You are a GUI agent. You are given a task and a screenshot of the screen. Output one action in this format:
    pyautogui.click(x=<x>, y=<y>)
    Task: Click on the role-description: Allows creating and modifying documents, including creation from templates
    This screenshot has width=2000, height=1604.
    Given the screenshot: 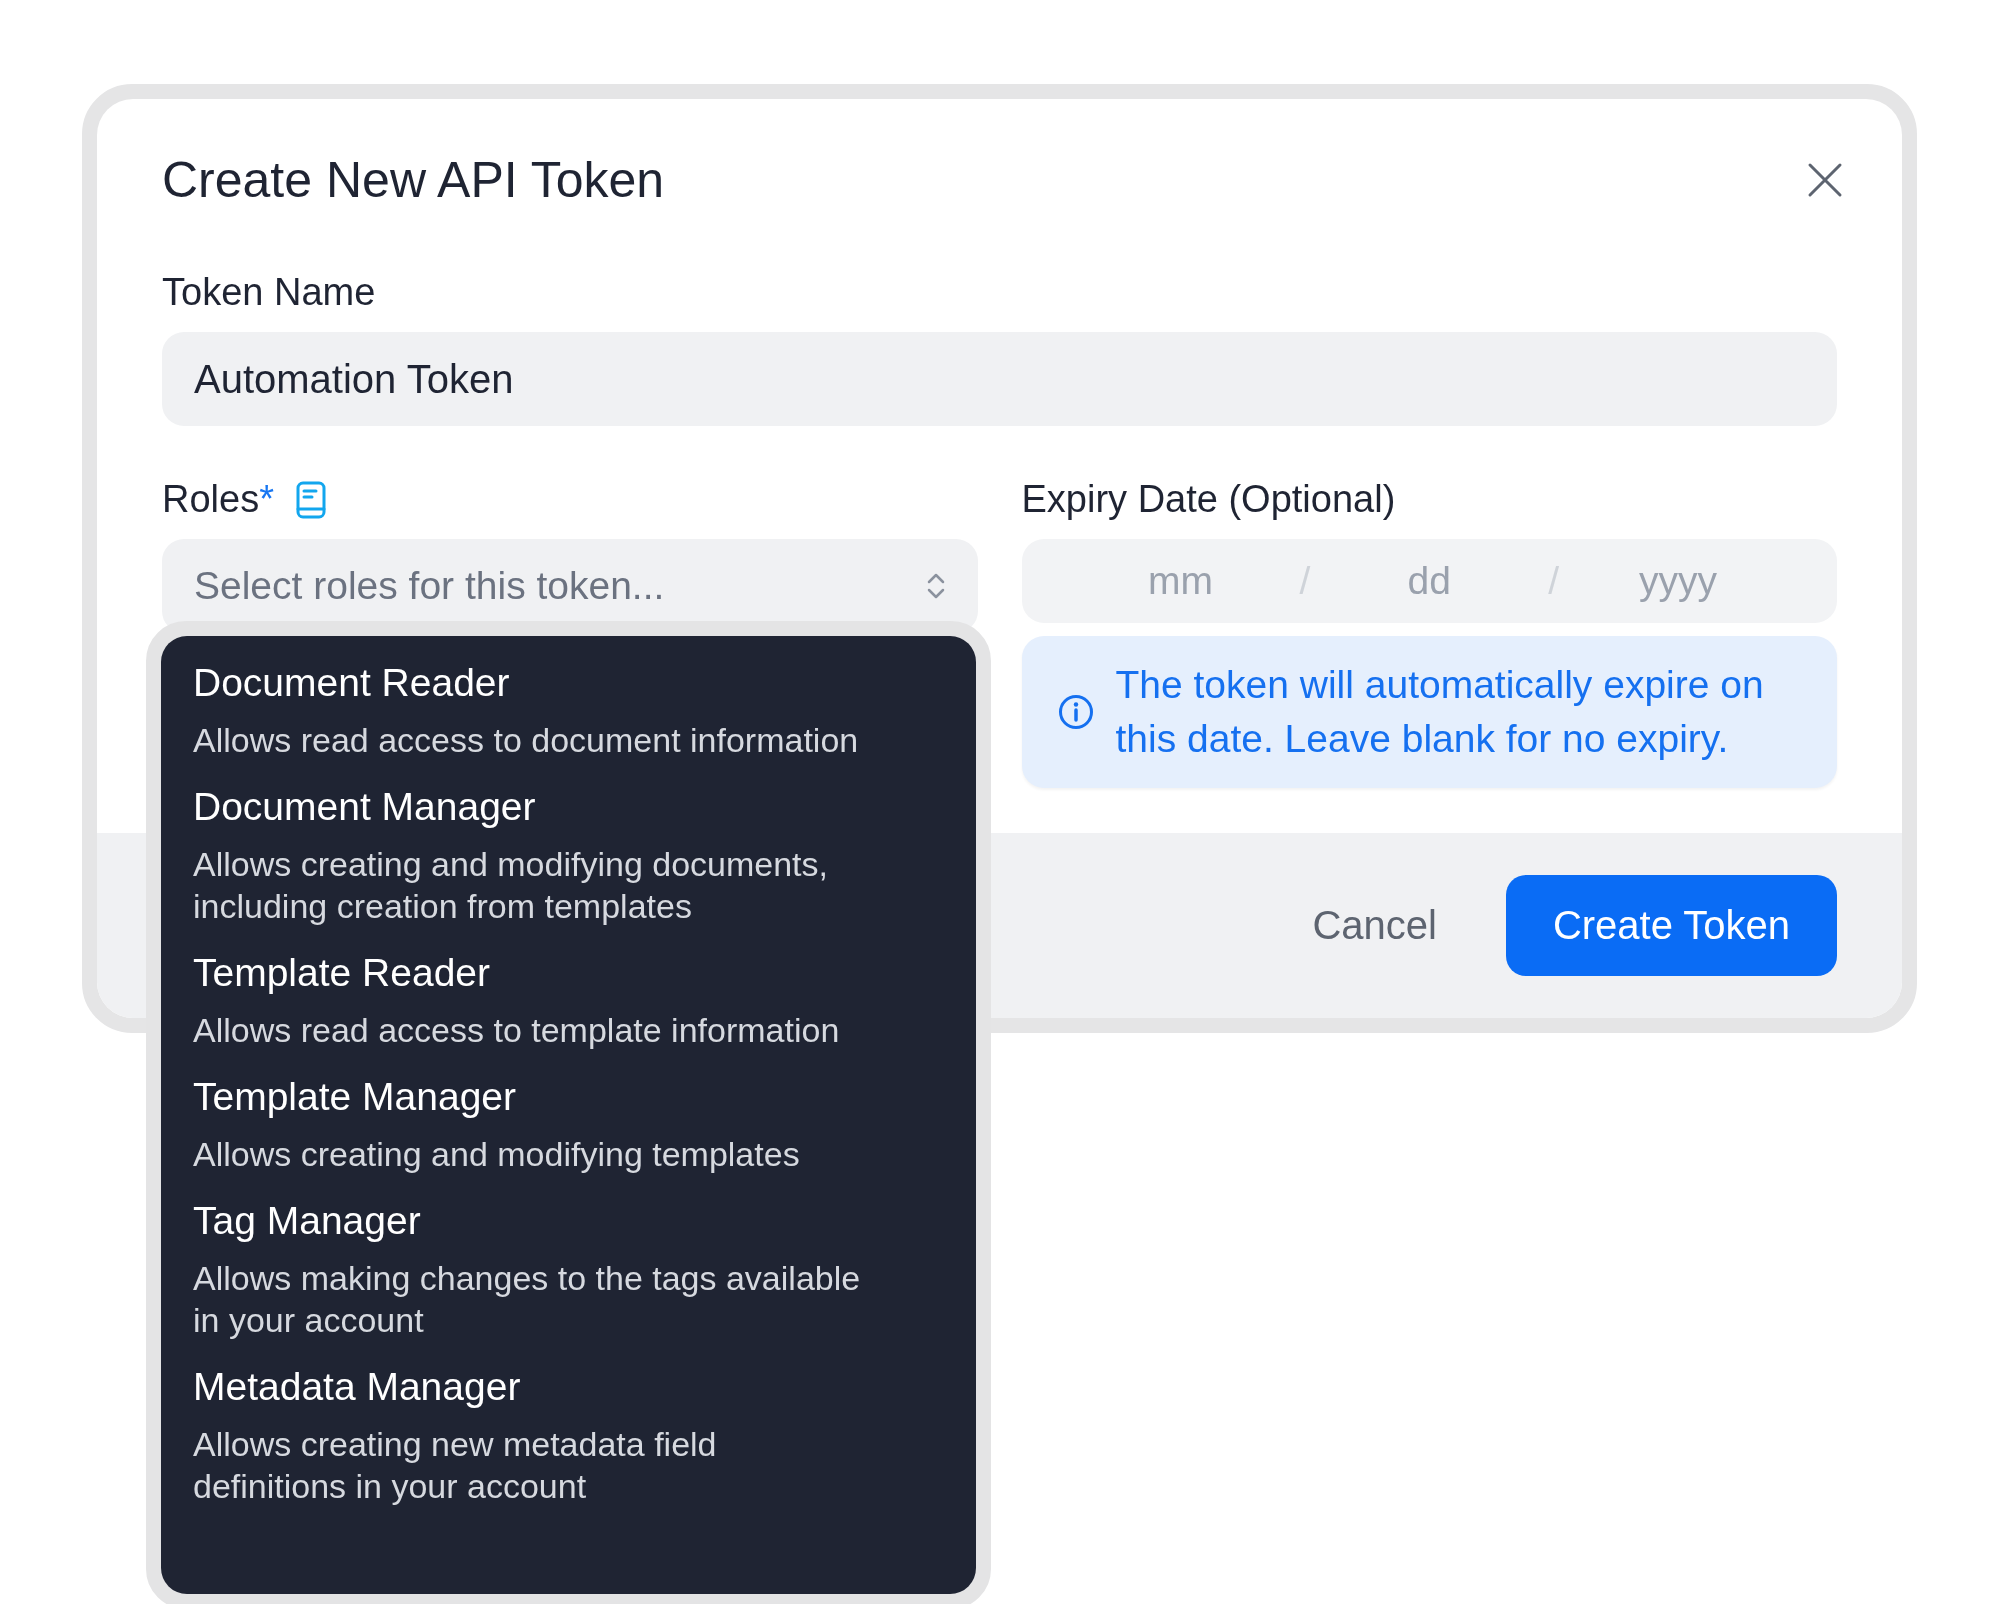 What is the action you would take?
    pyautogui.click(x=511, y=885)
    